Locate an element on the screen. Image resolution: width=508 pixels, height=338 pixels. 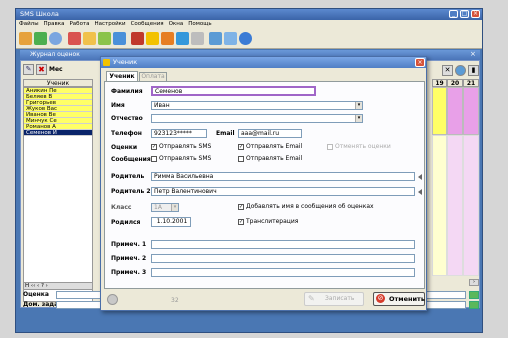
dialog-close-icon: × is located at coordinates (420, 62).